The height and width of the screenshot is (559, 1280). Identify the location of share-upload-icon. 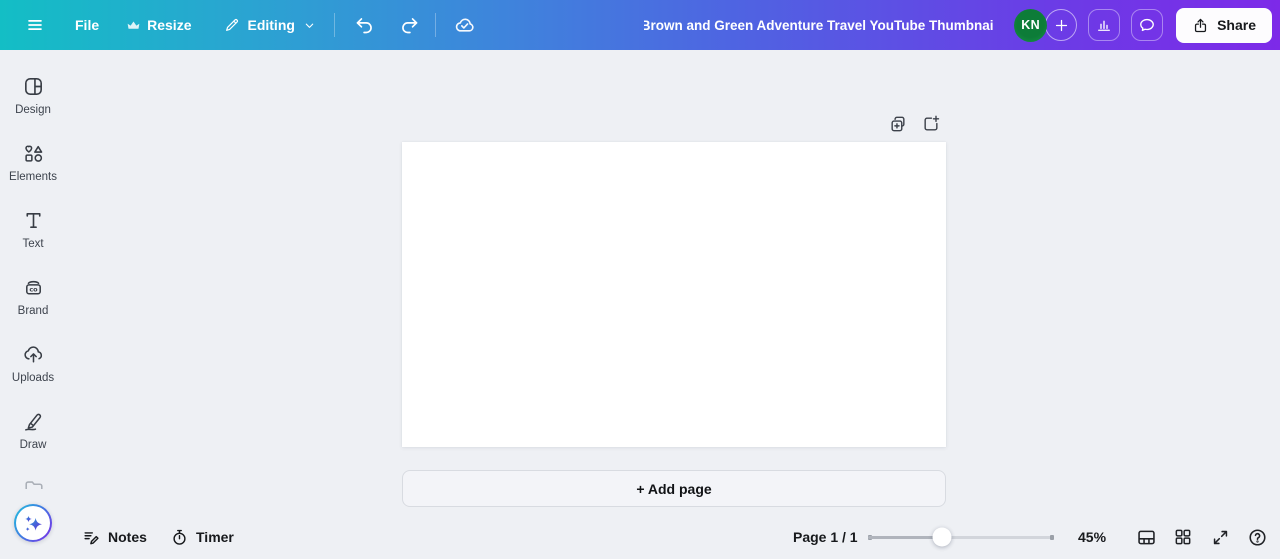
(1200, 25).